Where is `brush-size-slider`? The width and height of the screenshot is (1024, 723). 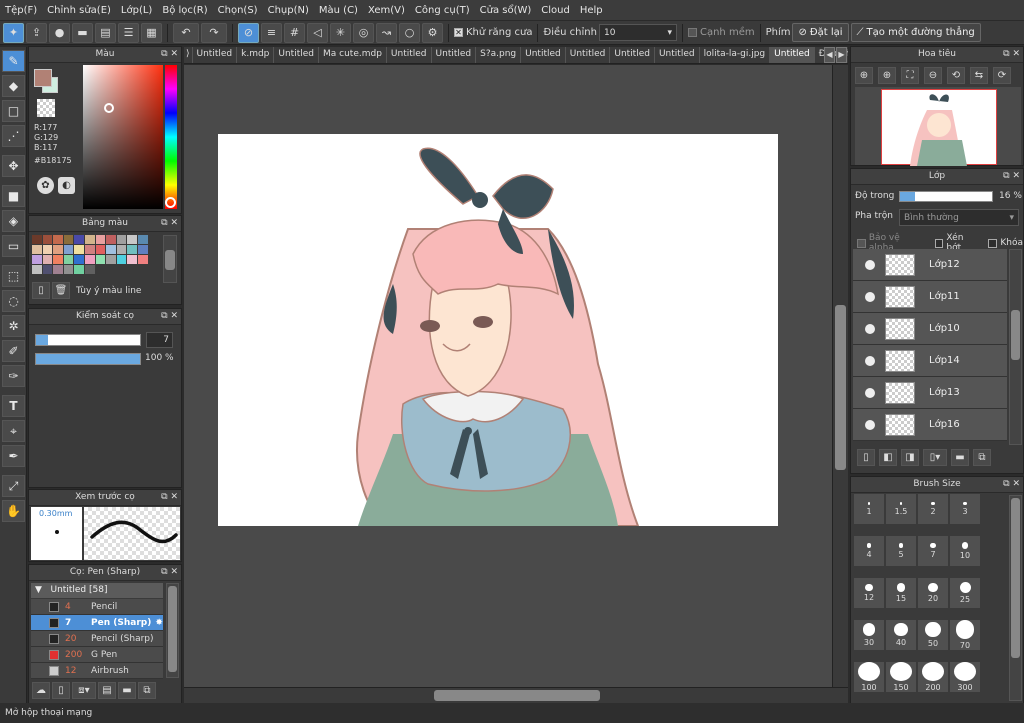
brush-size-slider is located at coordinates (88, 340).